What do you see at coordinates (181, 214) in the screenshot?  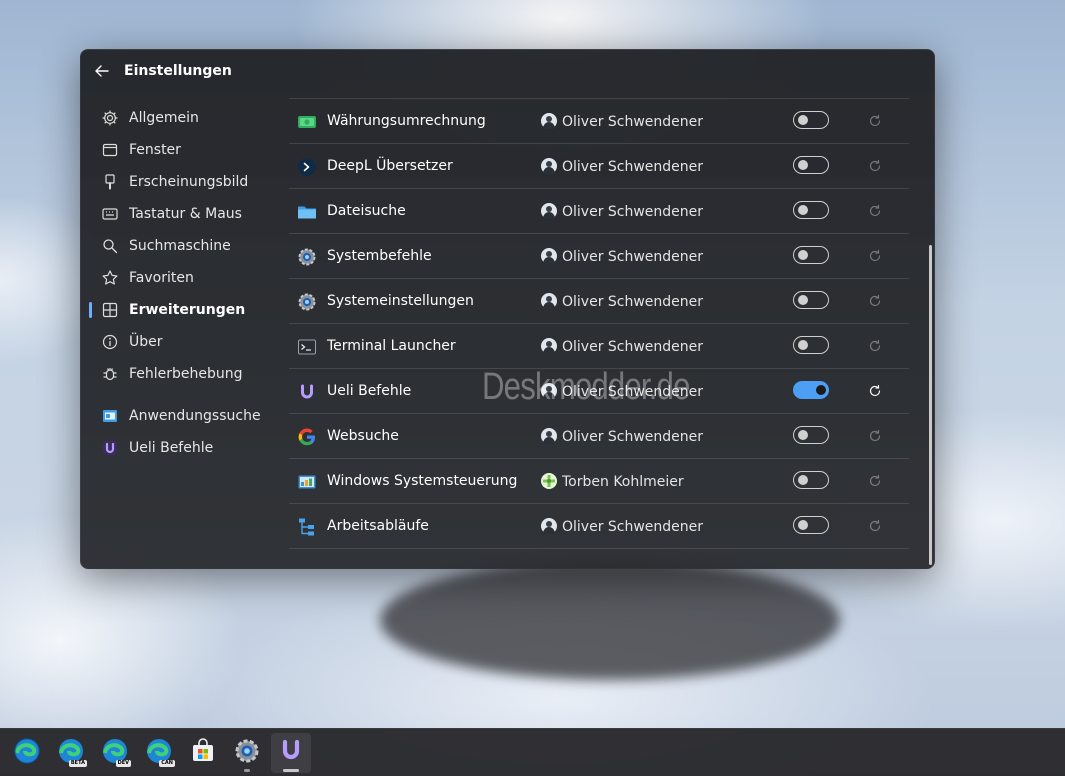 I see `sidebar-item-tastatur-maus: Tastatur & Maus` at bounding box center [181, 214].